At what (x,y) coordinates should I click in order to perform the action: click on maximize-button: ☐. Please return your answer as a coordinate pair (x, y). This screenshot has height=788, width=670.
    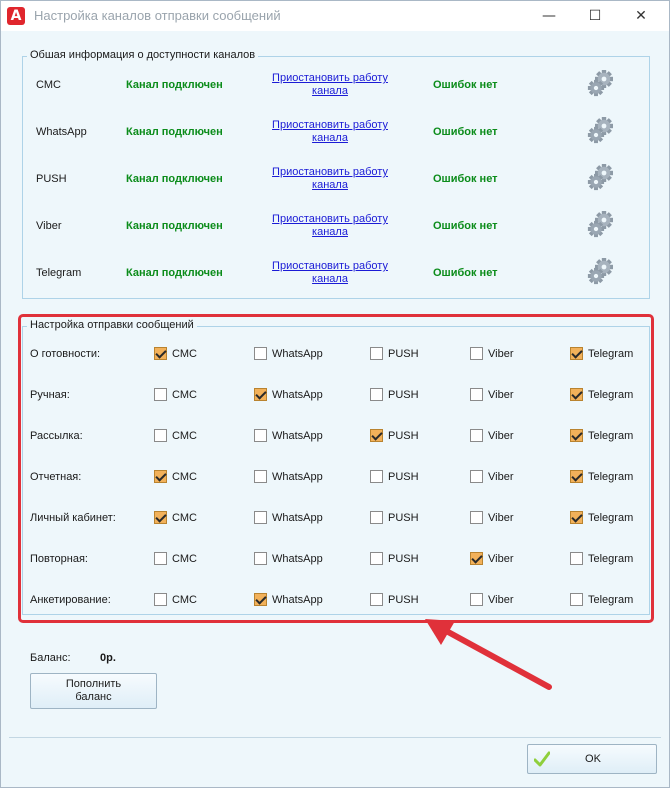
    Looking at the image, I should click on (595, 16).